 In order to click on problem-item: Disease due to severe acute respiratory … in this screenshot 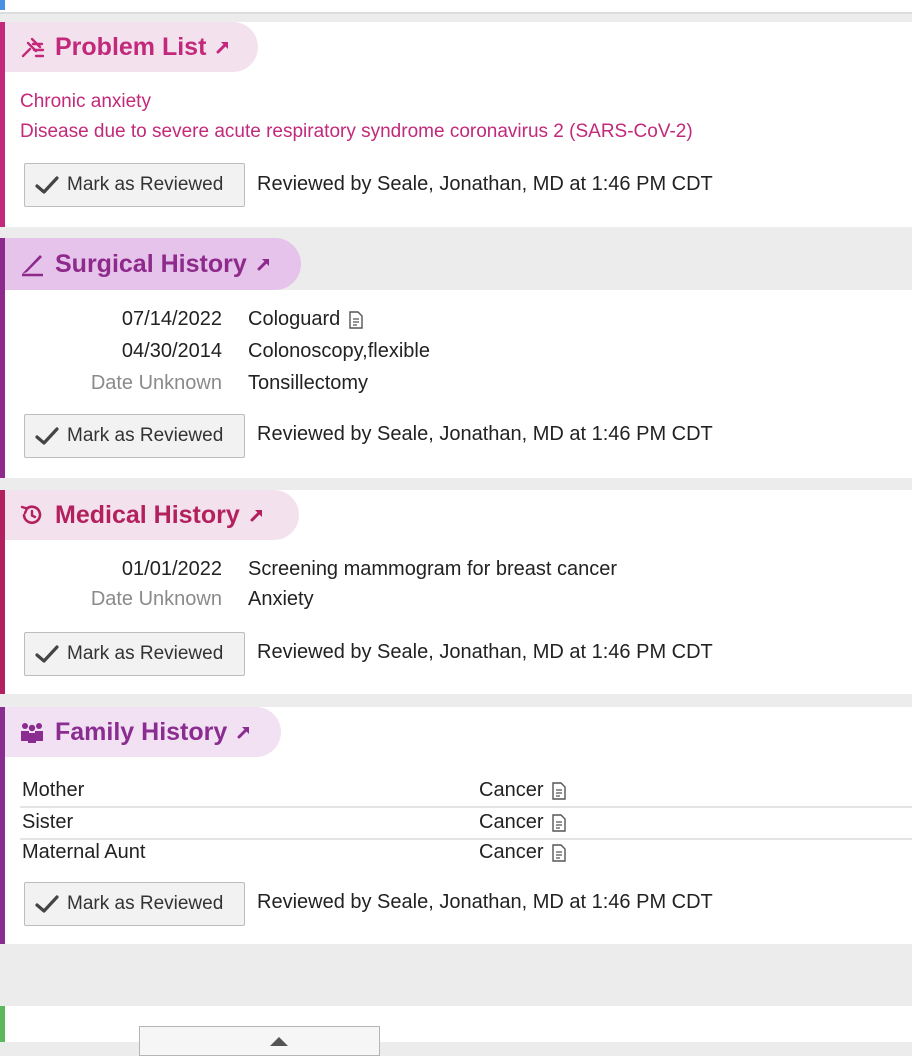, I will do `click(356, 132)`.